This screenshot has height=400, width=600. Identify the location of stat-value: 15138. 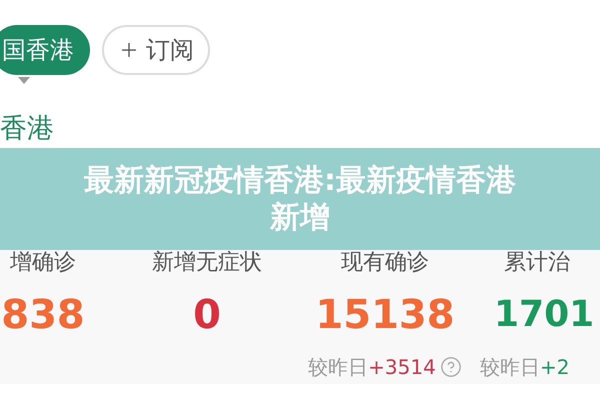
(385, 315).